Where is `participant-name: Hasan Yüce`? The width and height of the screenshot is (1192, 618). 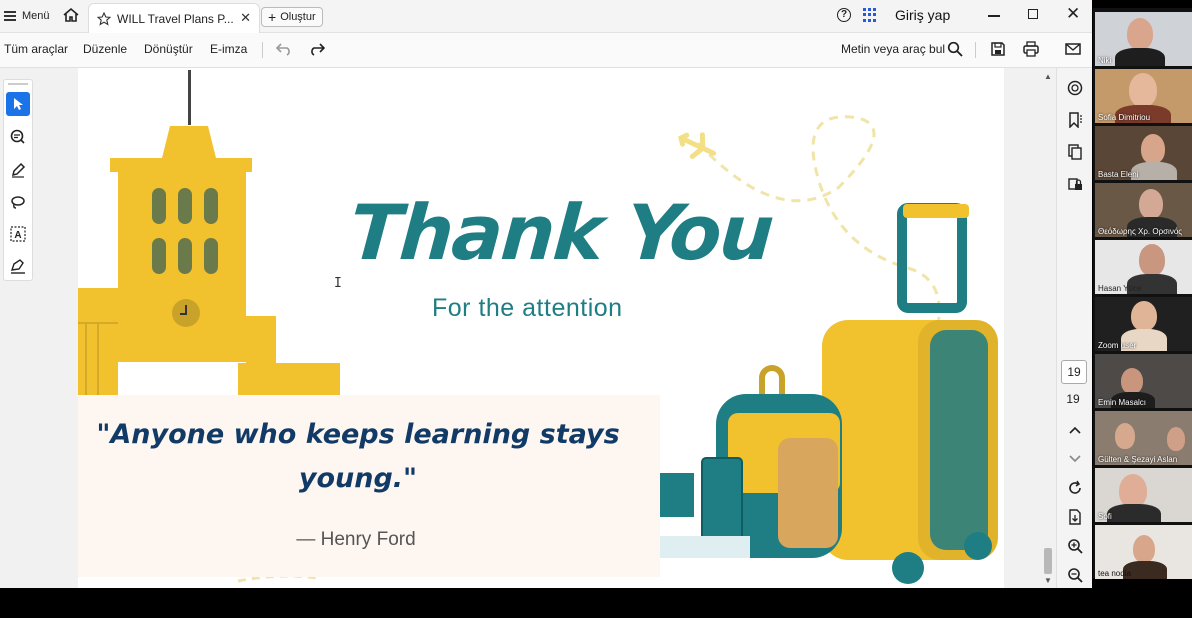 participant-name: Hasan Yüce is located at coordinates (1120, 288).